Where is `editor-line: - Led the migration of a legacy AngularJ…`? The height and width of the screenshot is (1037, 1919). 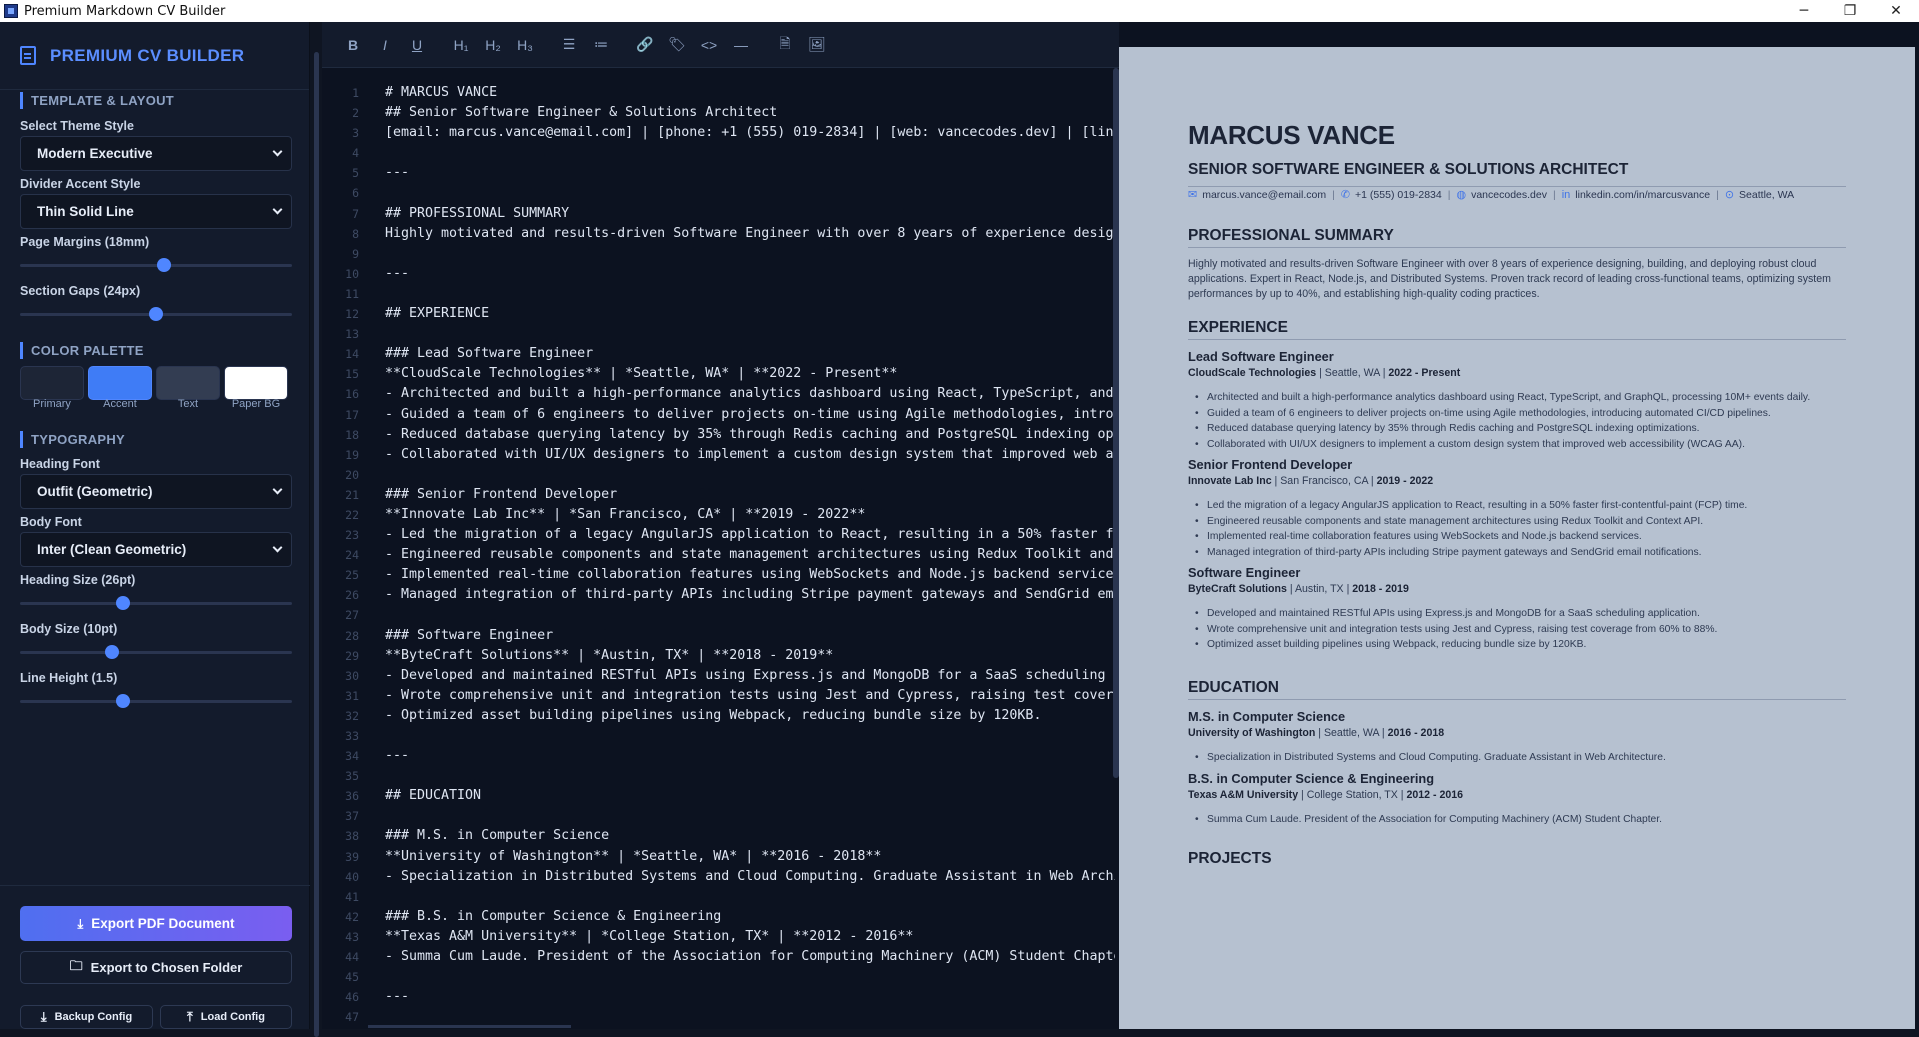 editor-line: - Led the migration of a legacy AngularJ… is located at coordinates (750, 535).